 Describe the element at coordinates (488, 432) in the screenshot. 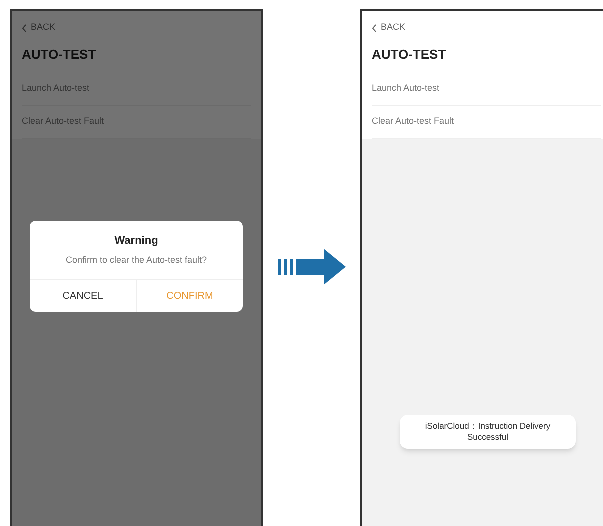

I see `toast-message: iSolarCloud：Instruction Delivery Successful` at that location.